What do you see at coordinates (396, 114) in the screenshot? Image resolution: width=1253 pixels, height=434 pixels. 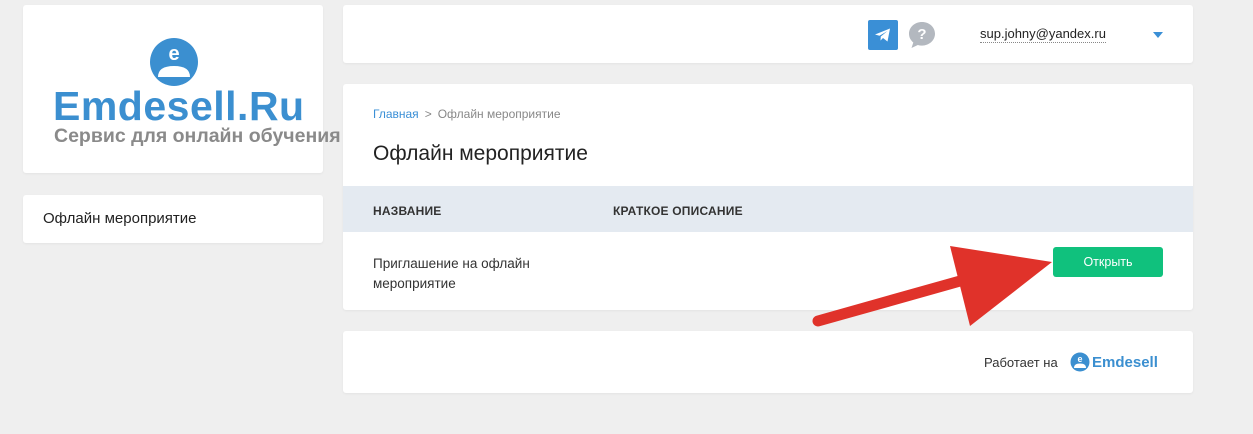 I see `breadcrumb-home-link: Главная` at bounding box center [396, 114].